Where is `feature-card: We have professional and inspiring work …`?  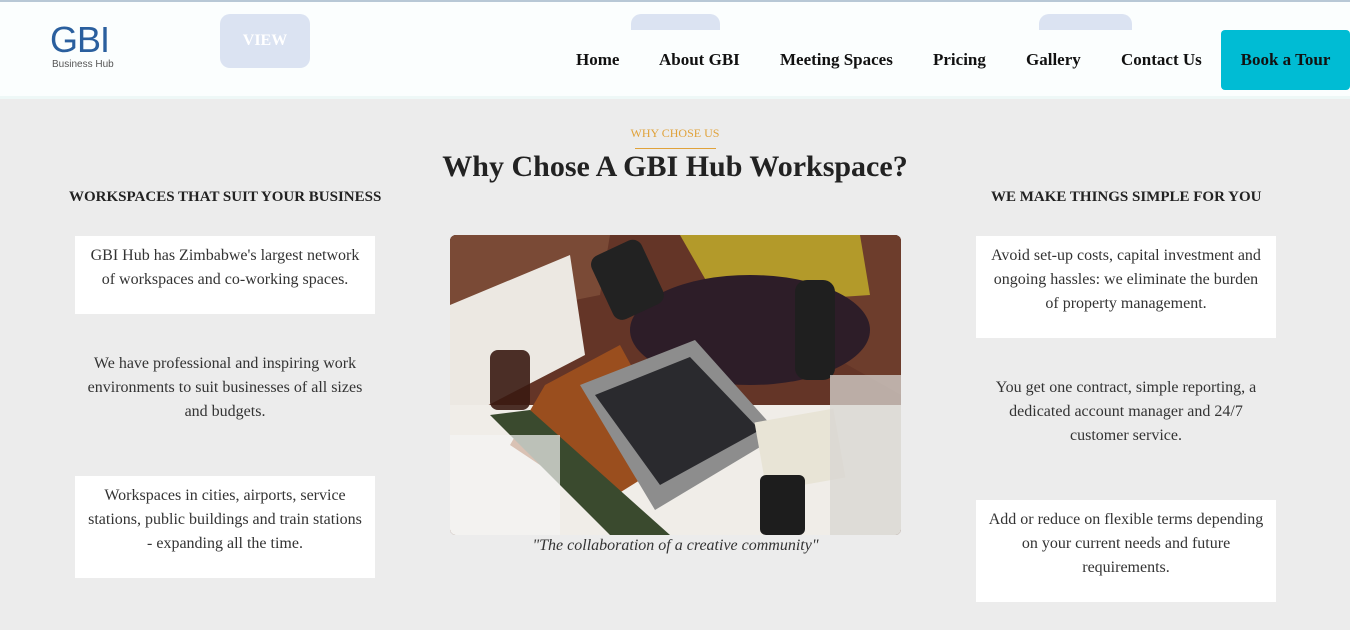 feature-card: We have professional and inspiring work … is located at coordinates (225, 392).